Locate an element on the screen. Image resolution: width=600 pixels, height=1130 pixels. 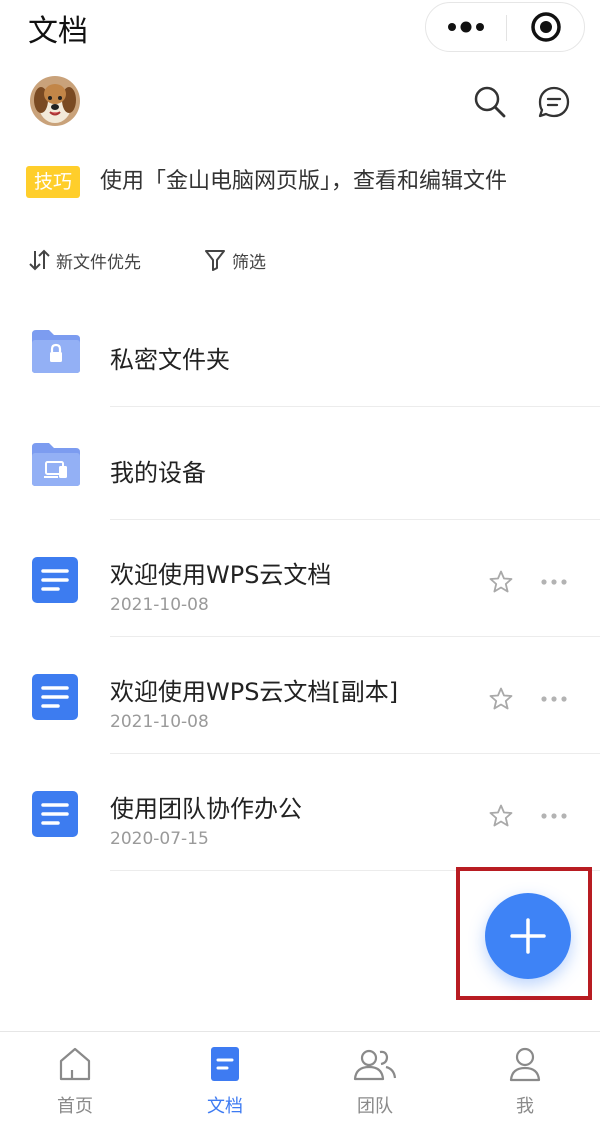
tab-team: 团队 is located at coordinates (375, 1081).